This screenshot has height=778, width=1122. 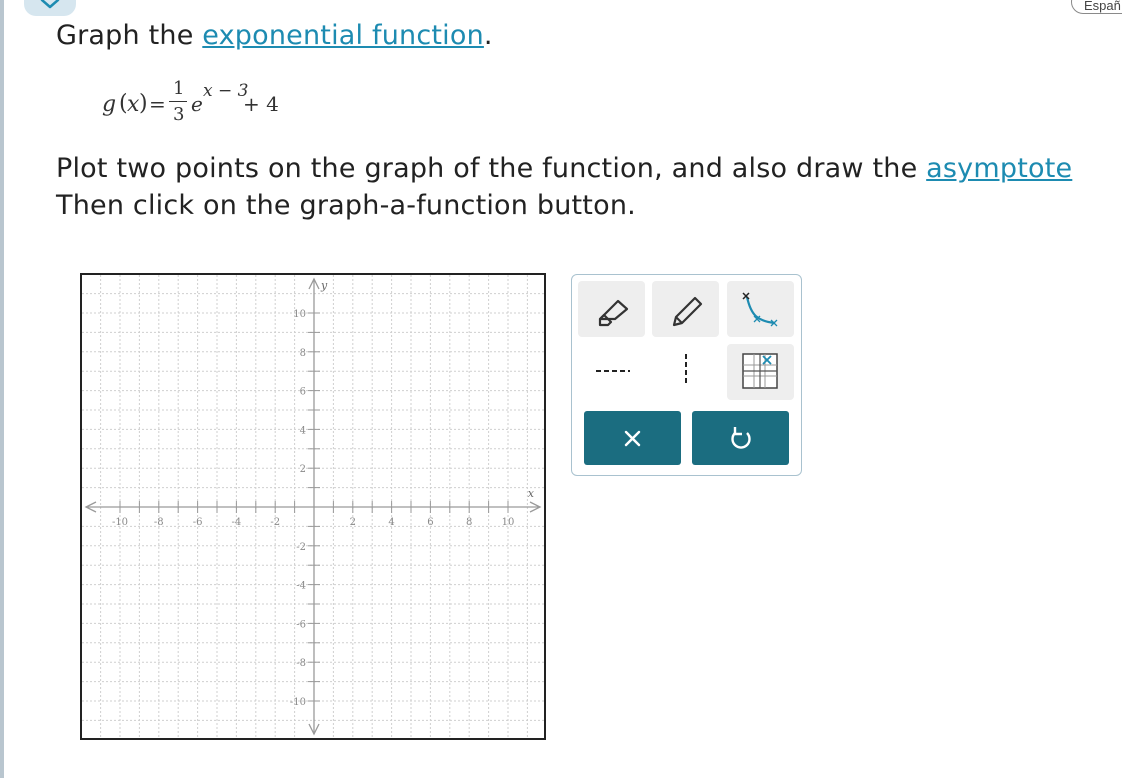 What do you see at coordinates (508, 522) in the screenshot?
I see `x-tick-label: 10` at bounding box center [508, 522].